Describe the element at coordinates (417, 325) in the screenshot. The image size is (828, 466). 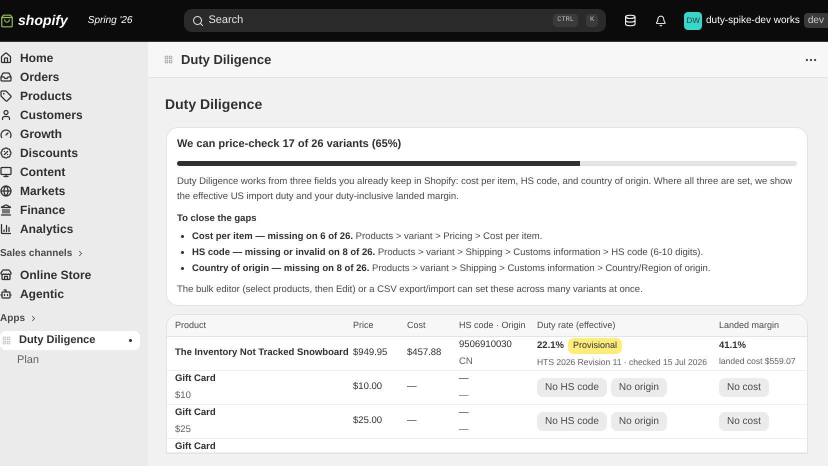
I see `column-header: Cost` at that location.